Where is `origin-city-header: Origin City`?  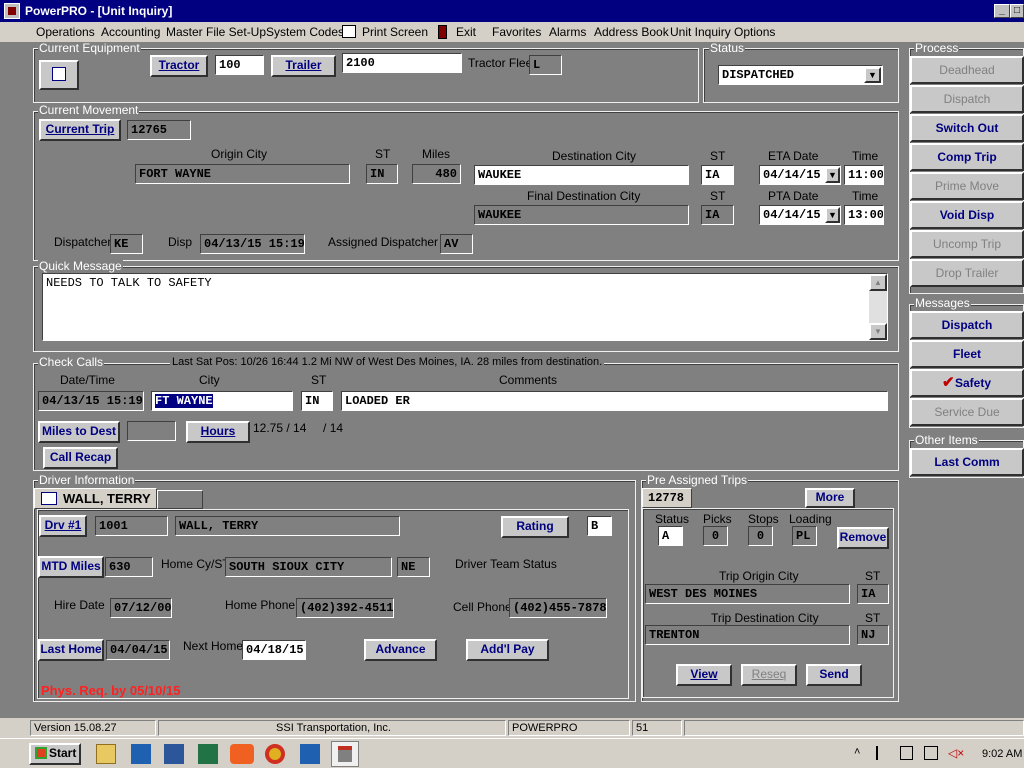 origin-city-header: Origin City is located at coordinates (239, 154).